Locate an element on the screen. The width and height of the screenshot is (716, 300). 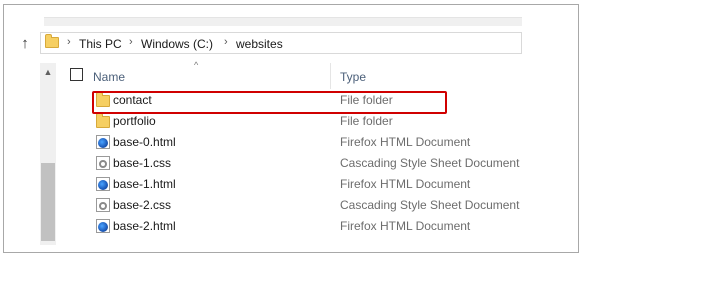
file-name: contact is located at coordinates (132, 100).